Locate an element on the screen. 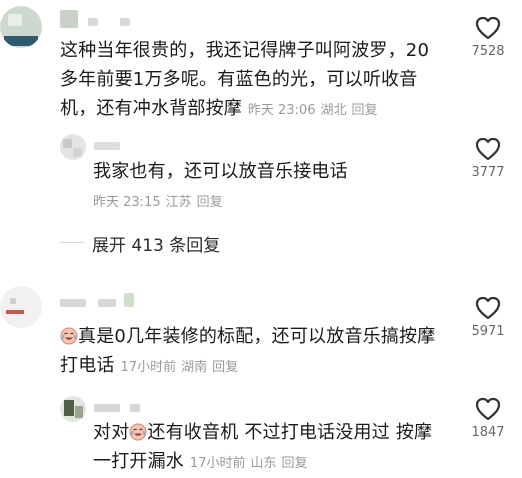  comment-location: 湖南 is located at coordinates (194, 367).